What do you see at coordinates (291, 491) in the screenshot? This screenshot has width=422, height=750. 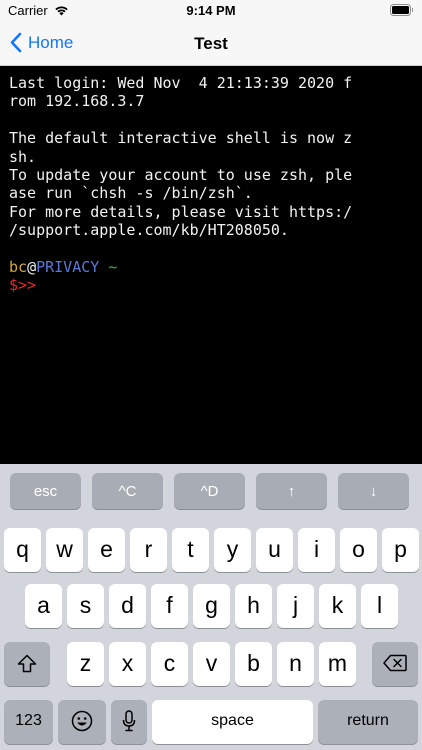 I see `arrow-up-key: ↑` at bounding box center [291, 491].